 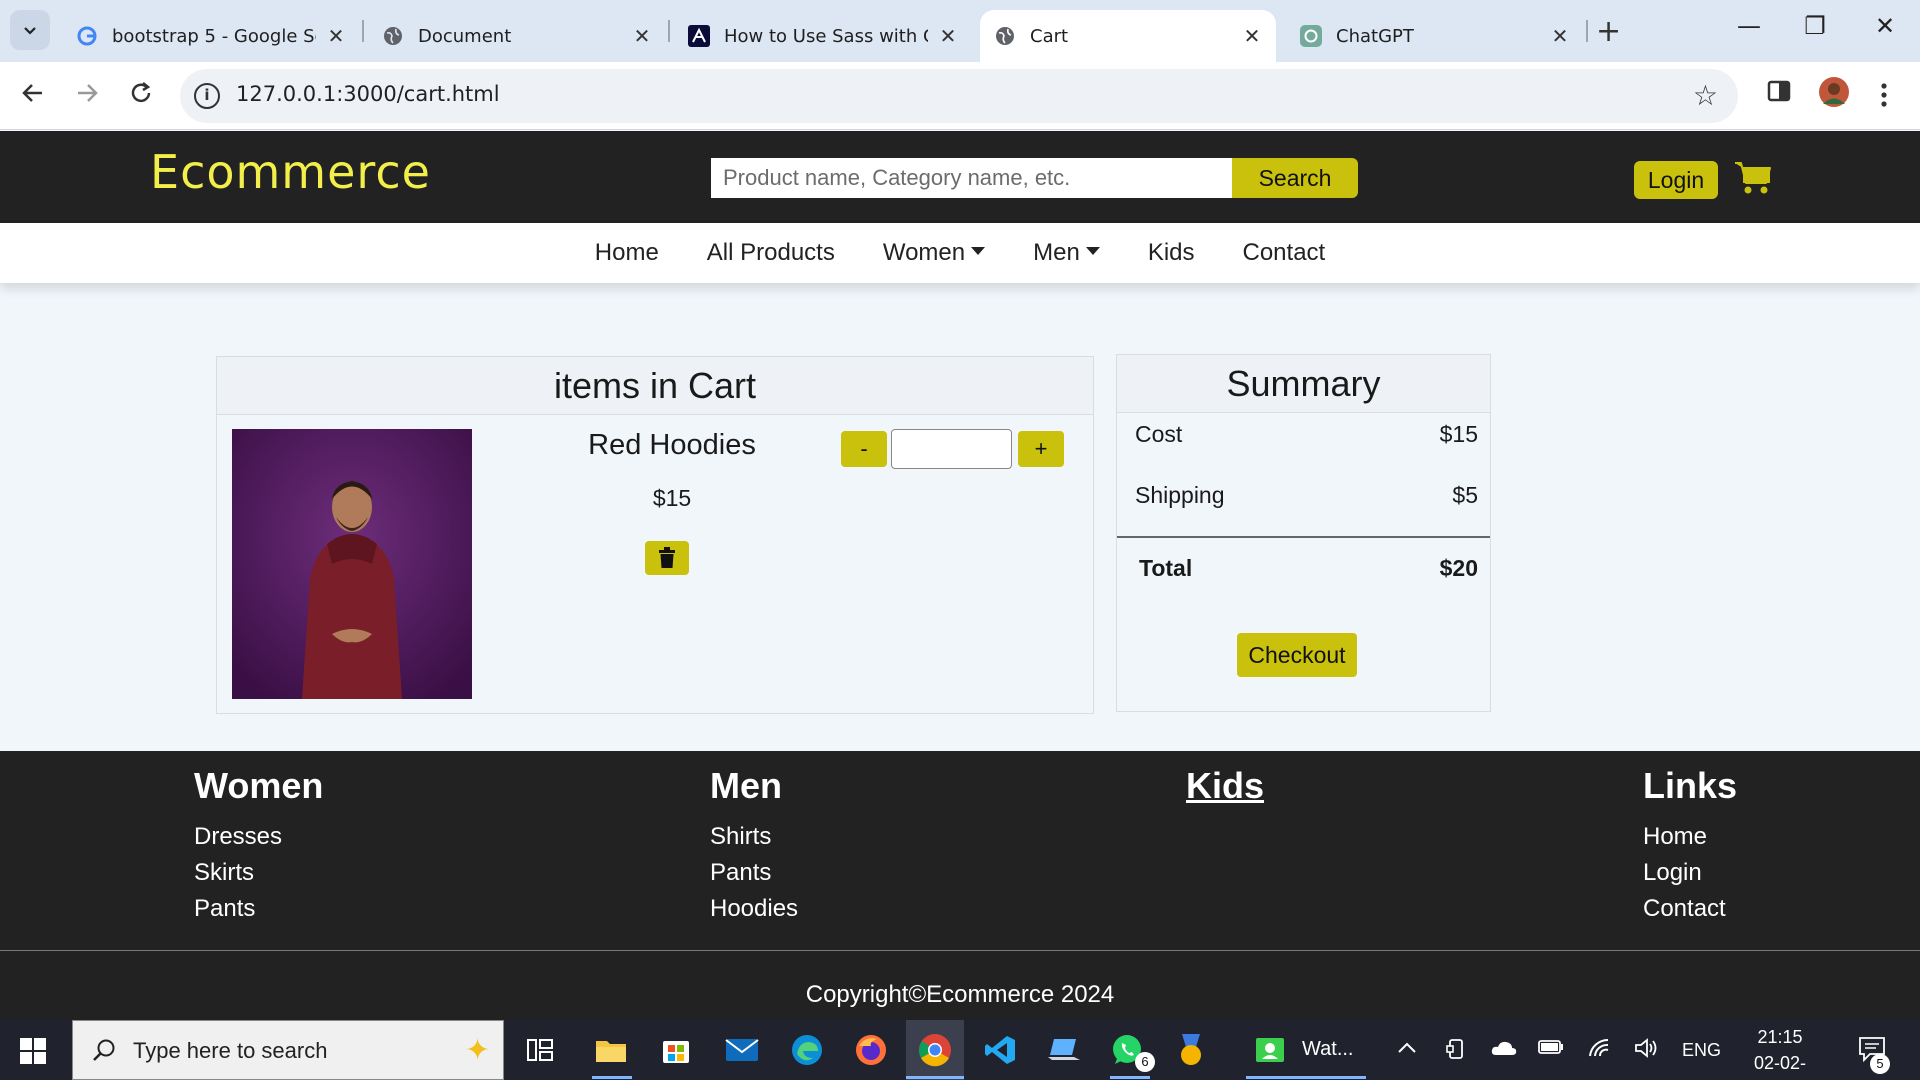 What do you see at coordinates (1303, 537) in the screenshot?
I see `summary-divider` at bounding box center [1303, 537].